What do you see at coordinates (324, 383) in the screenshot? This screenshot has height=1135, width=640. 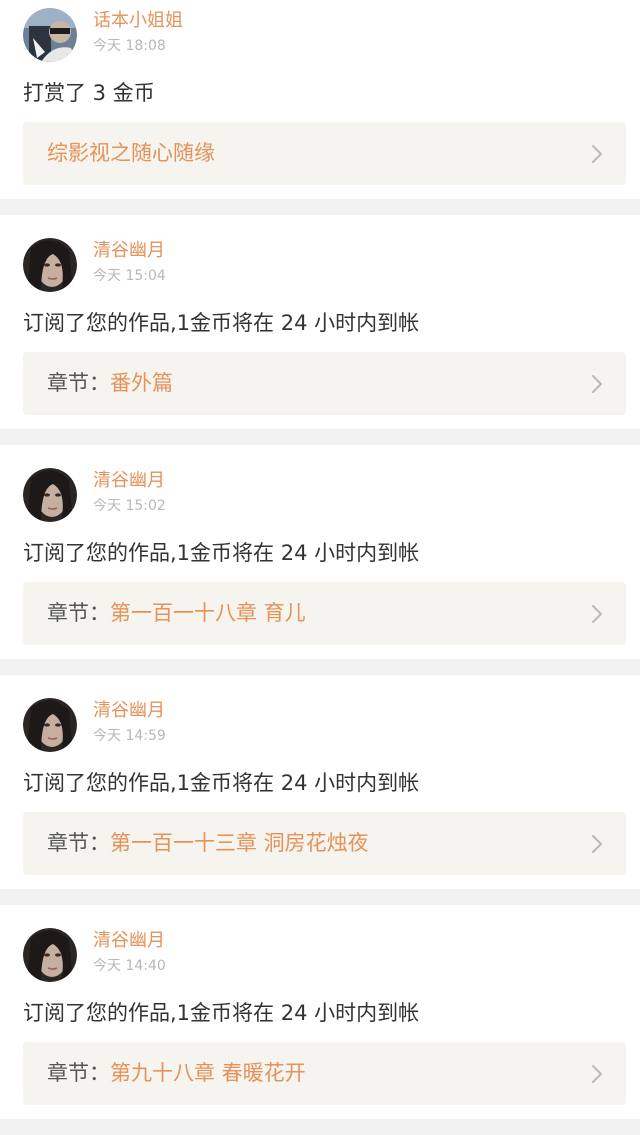 I see `chapter-link: 章节：番外篇` at bounding box center [324, 383].